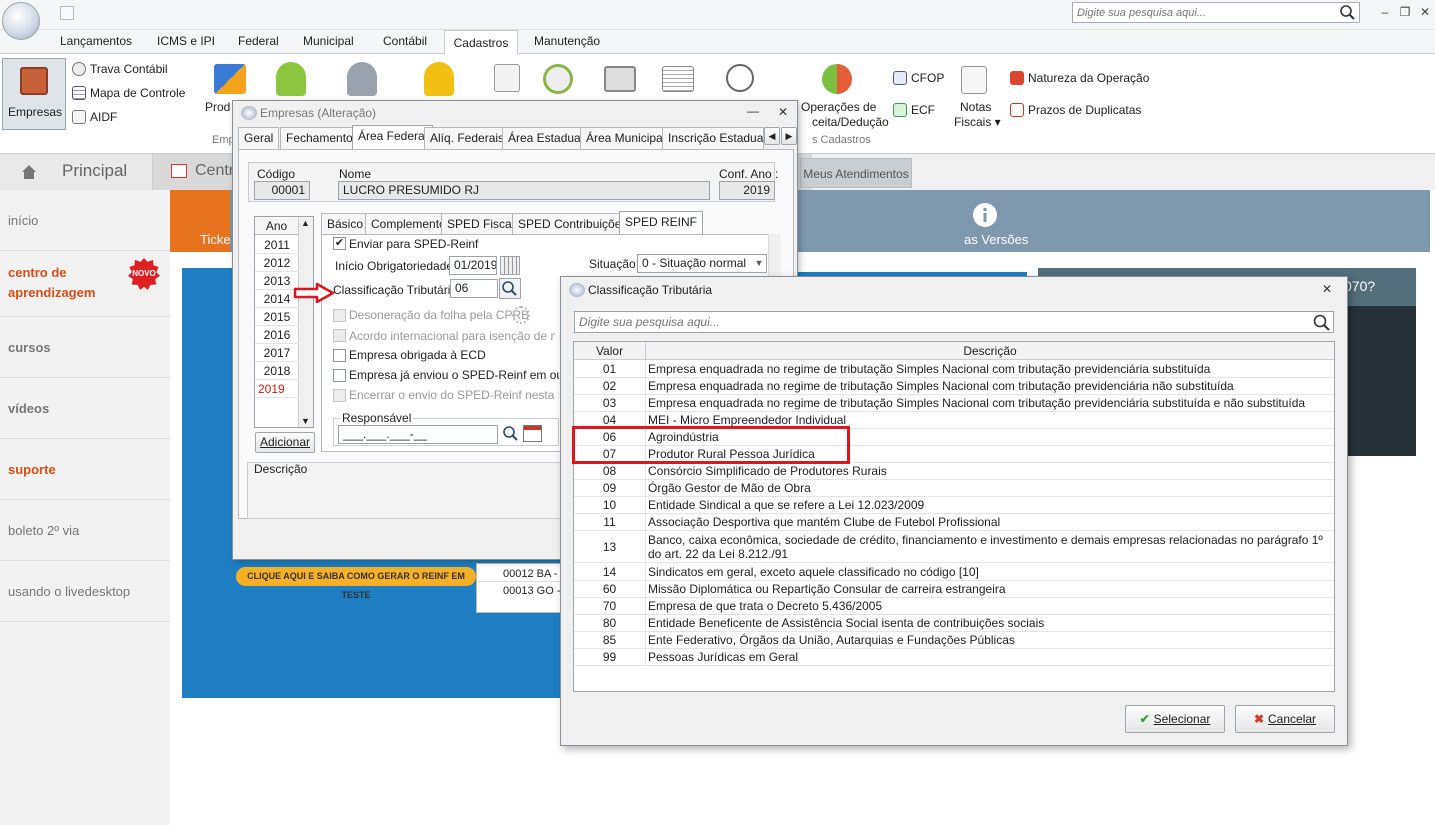  What do you see at coordinates (661, 223) in the screenshot?
I see `subtab-sped-reinf: SPED REINF` at bounding box center [661, 223].